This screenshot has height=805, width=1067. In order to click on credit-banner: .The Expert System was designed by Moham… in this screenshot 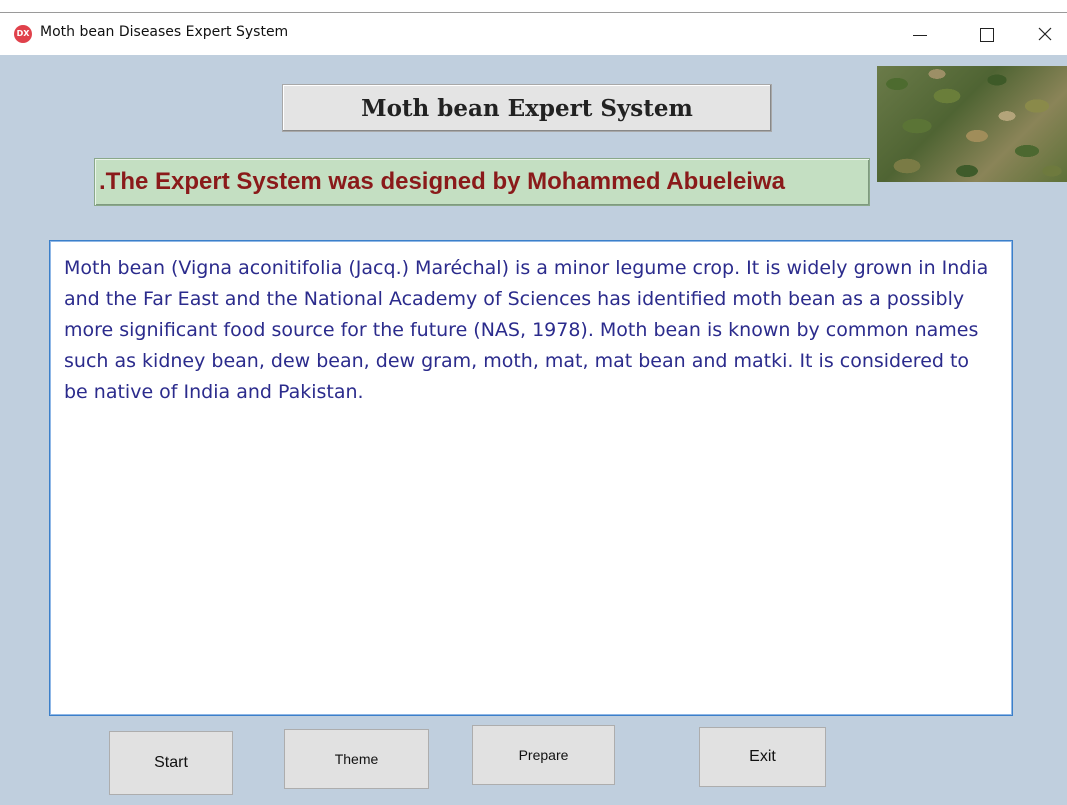, I will do `click(482, 182)`.